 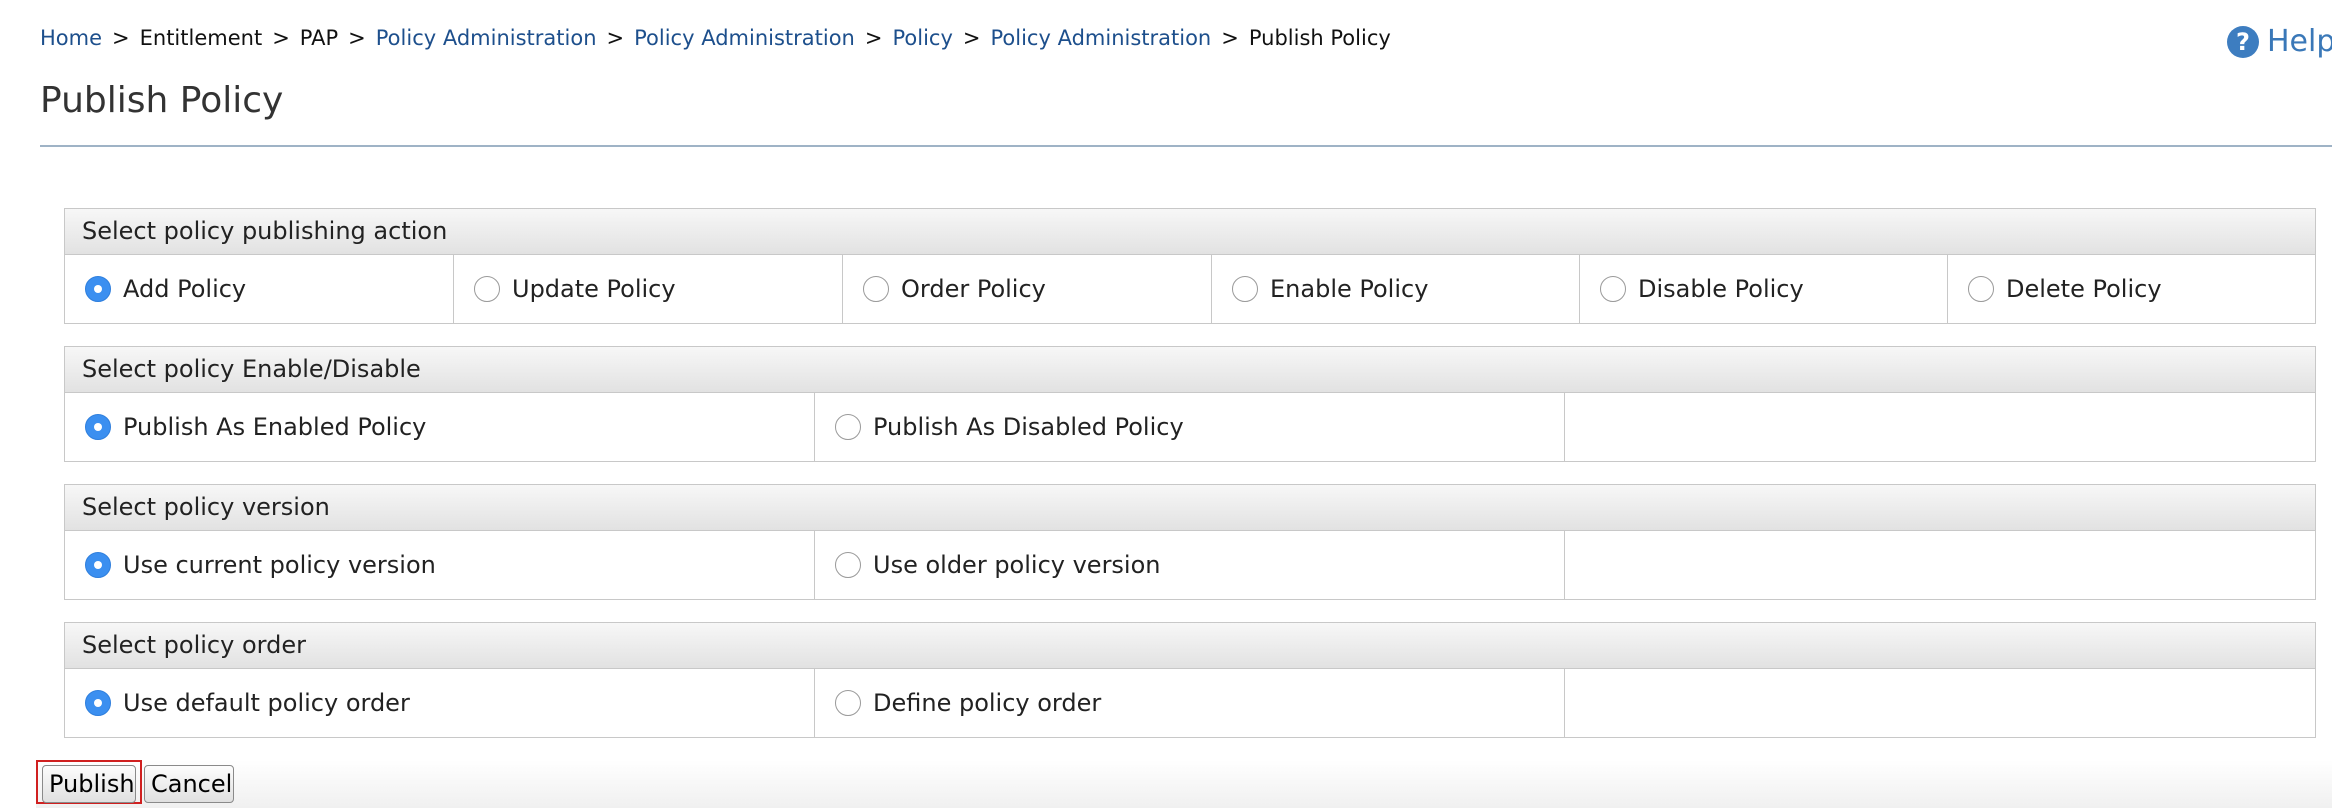 I want to click on radio-disable-policy: Disable Policy, so click(x=1764, y=289).